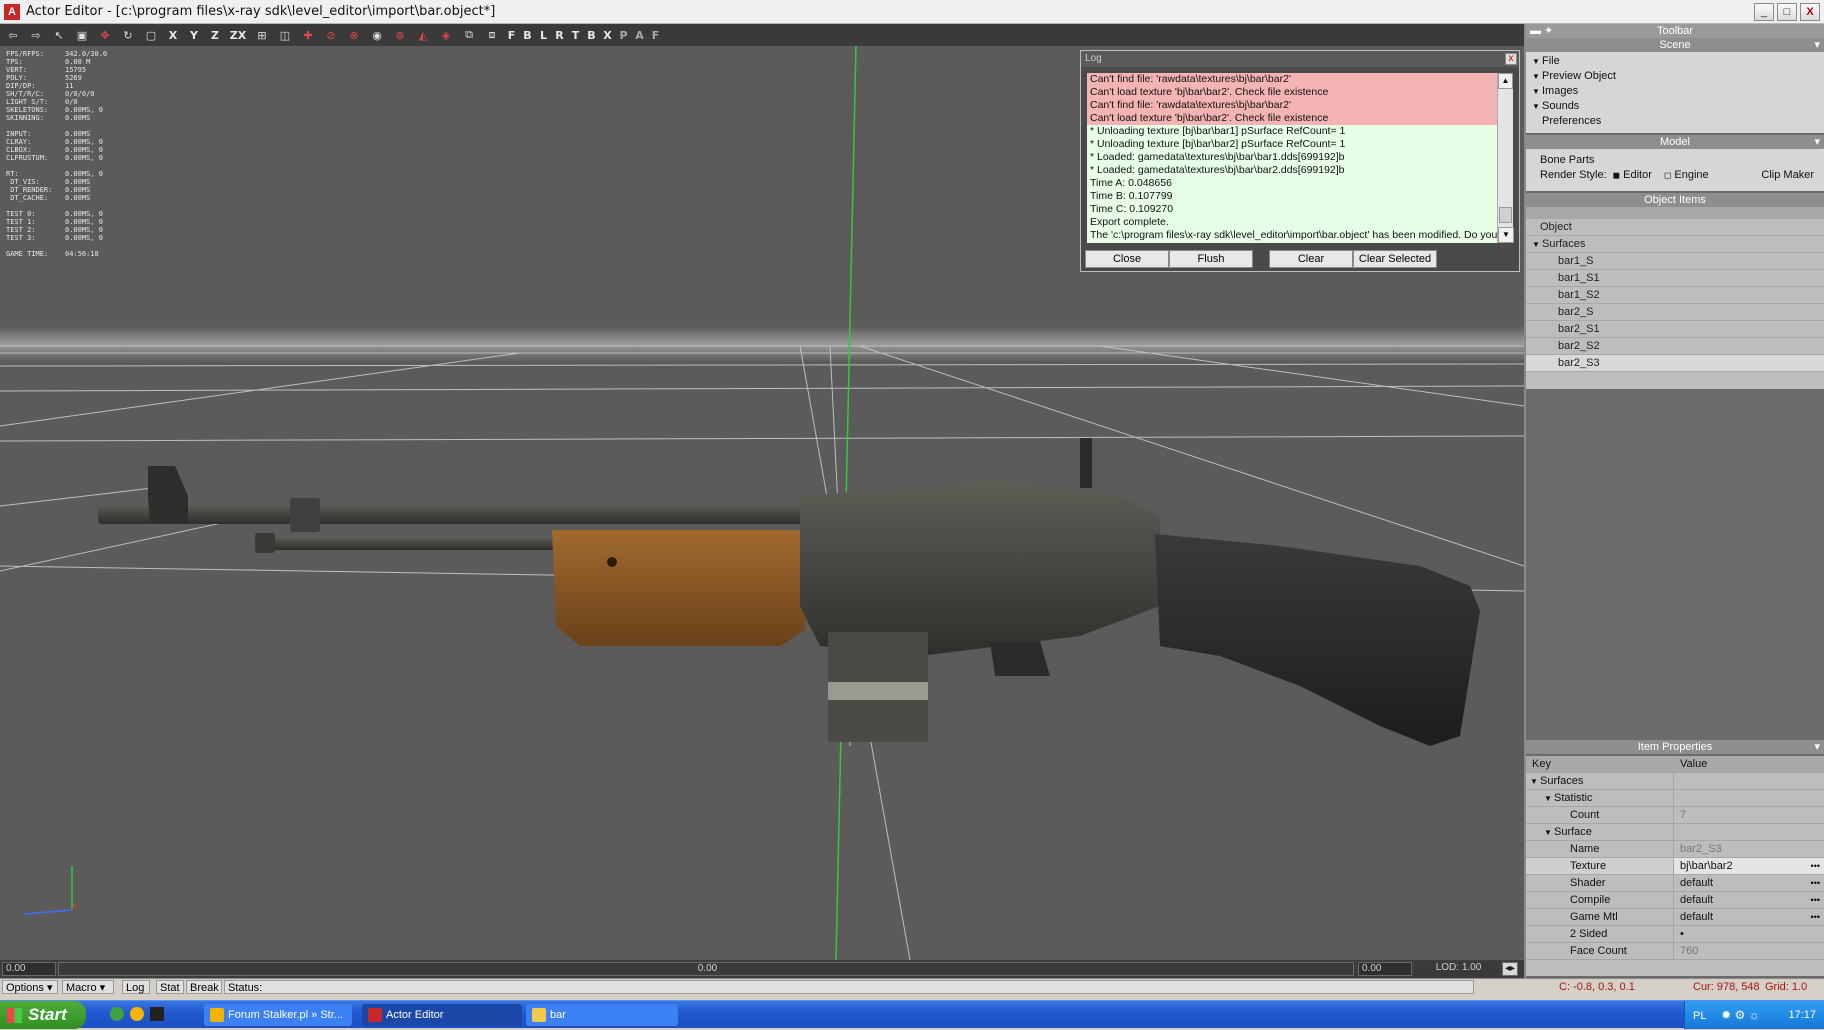 The width and height of the screenshot is (1824, 1030). I want to click on clip-maker-button: Clip Maker, so click(1787, 175).